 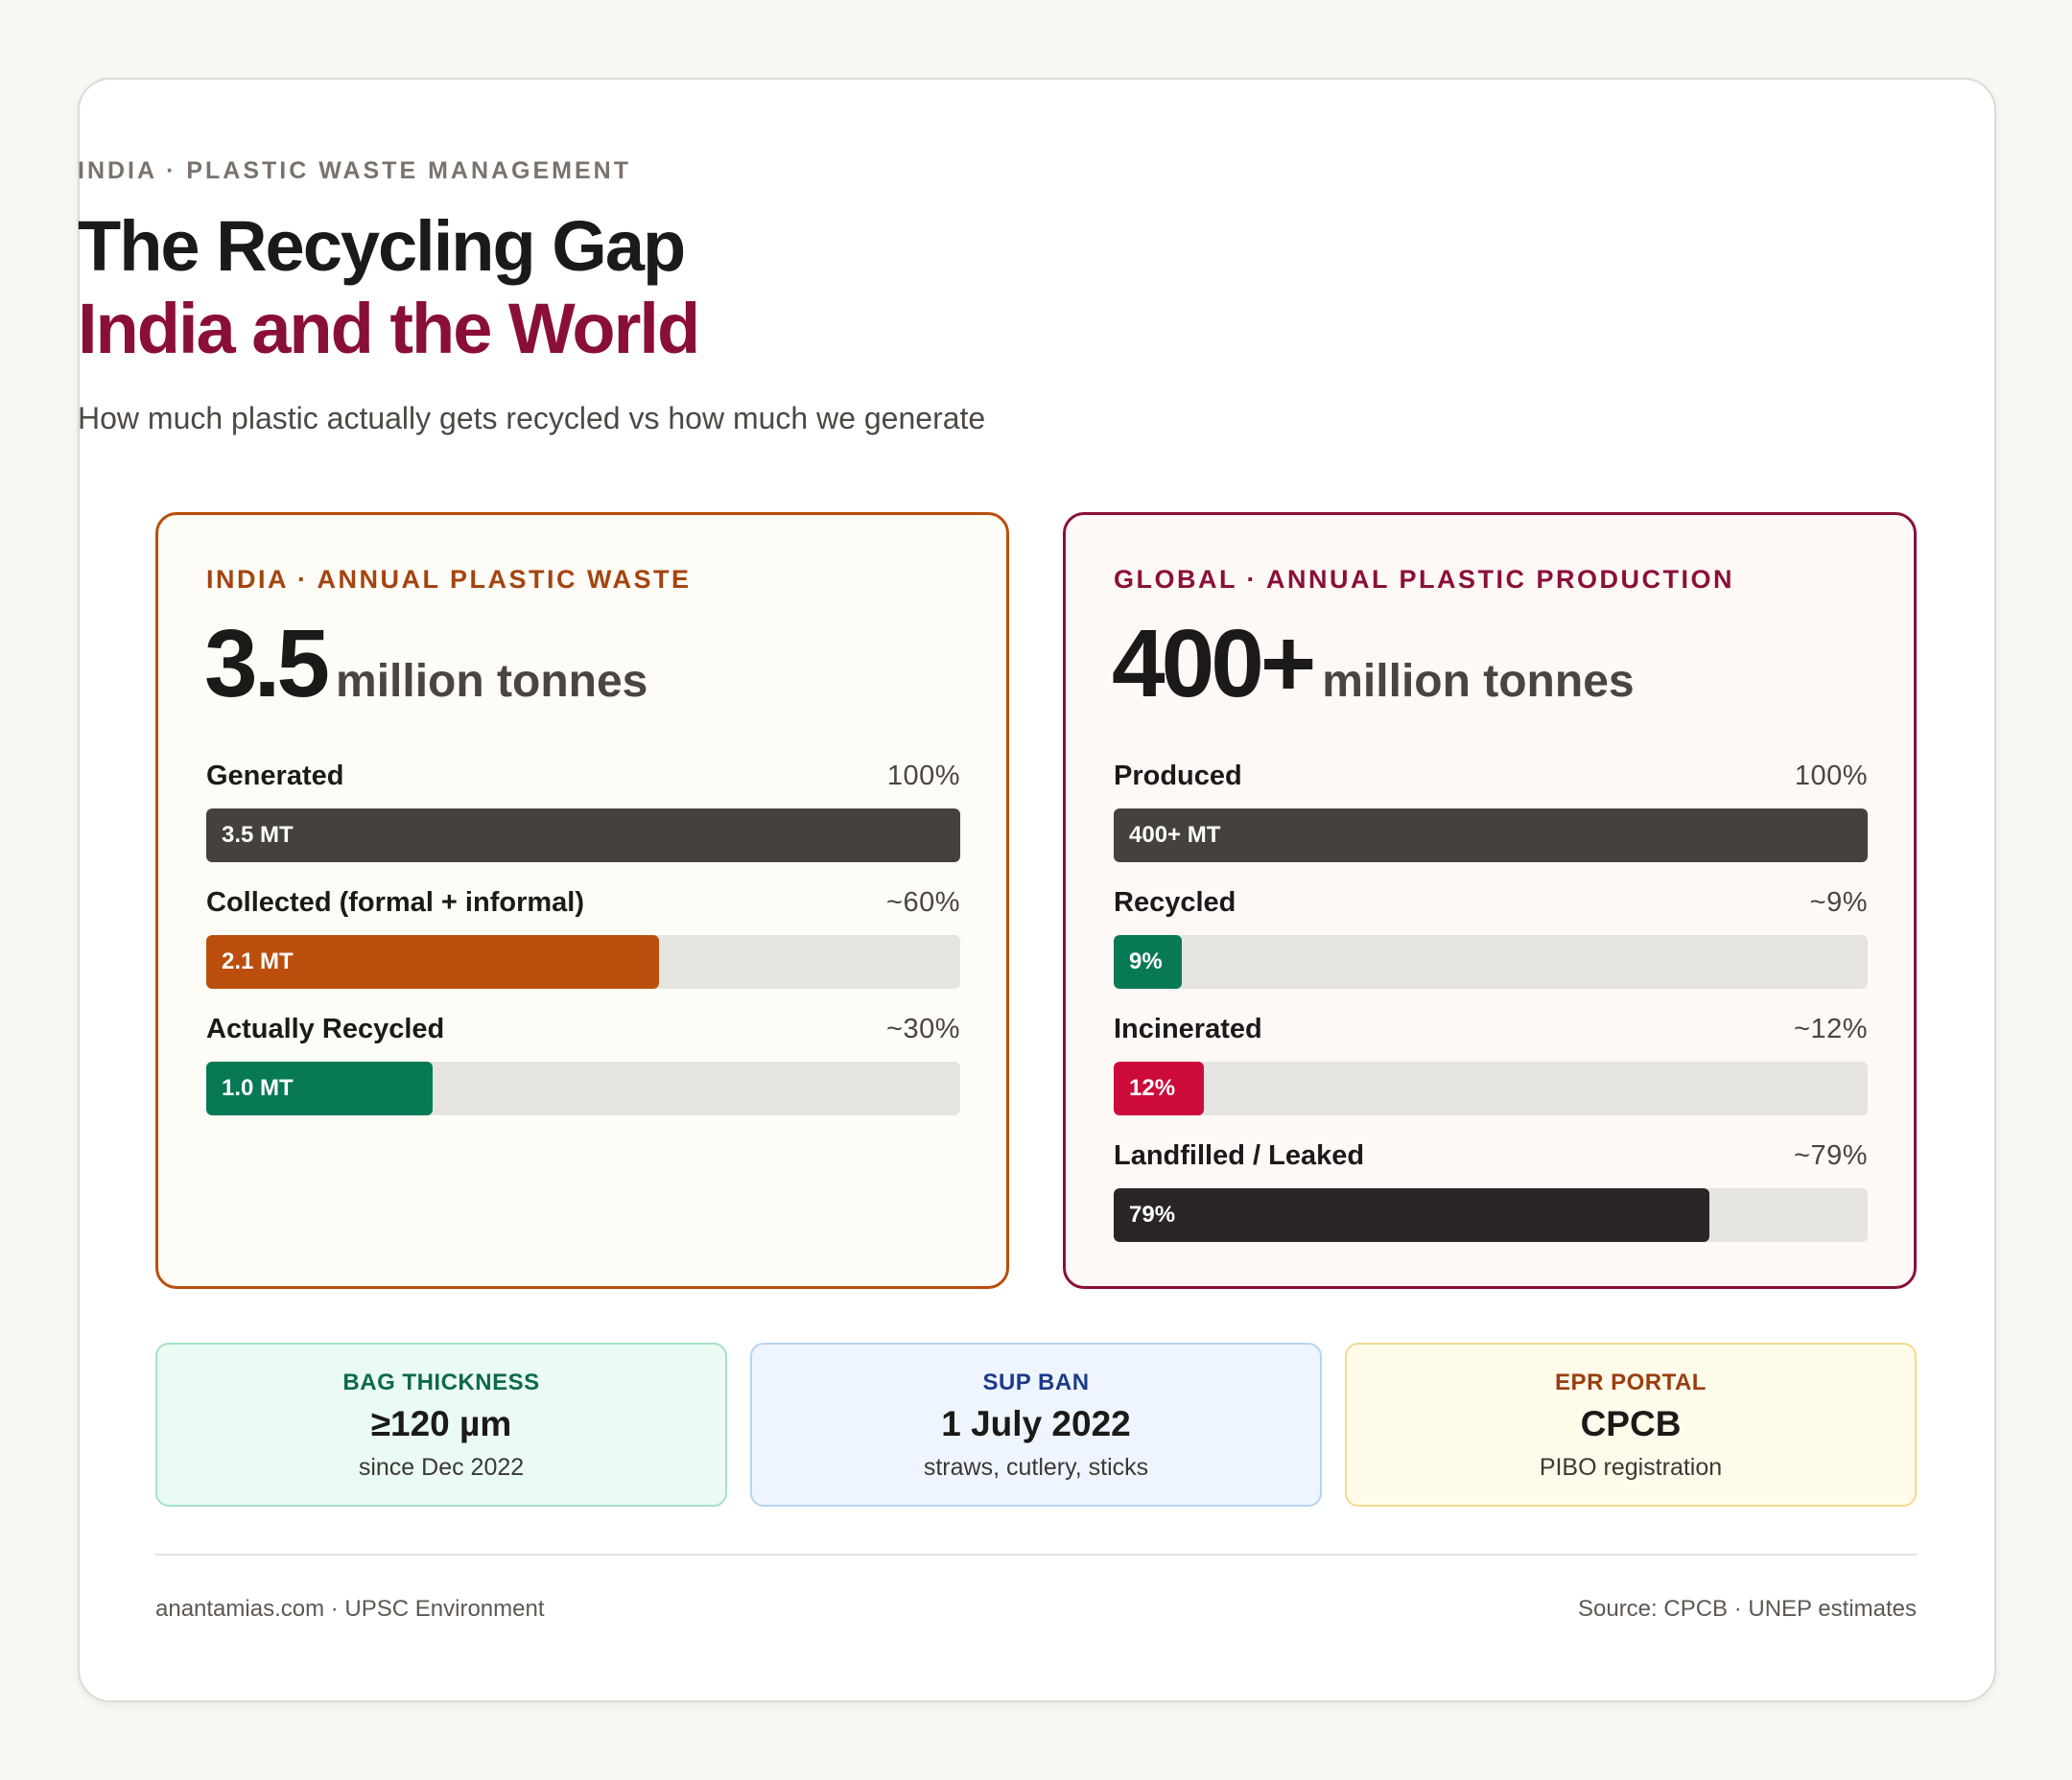 What do you see at coordinates (449, 579) in the screenshot?
I see `india-panel-label: INDIA · ANNUAL PLASTIC WASTE` at bounding box center [449, 579].